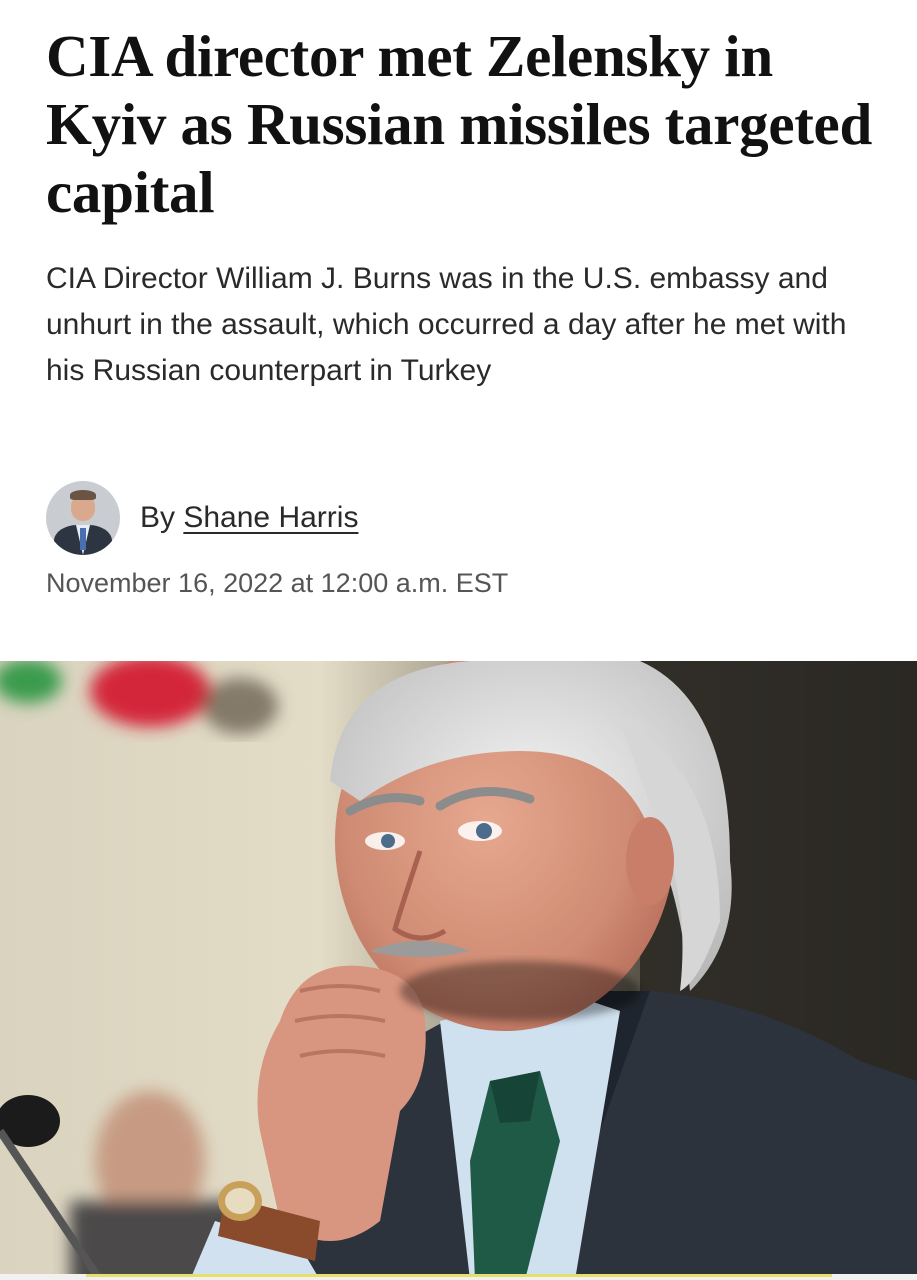 This screenshot has height=1280, width=917. I want to click on publish-timestamp: November 16, 2022 at 12:00 a.m. EST, so click(277, 583).